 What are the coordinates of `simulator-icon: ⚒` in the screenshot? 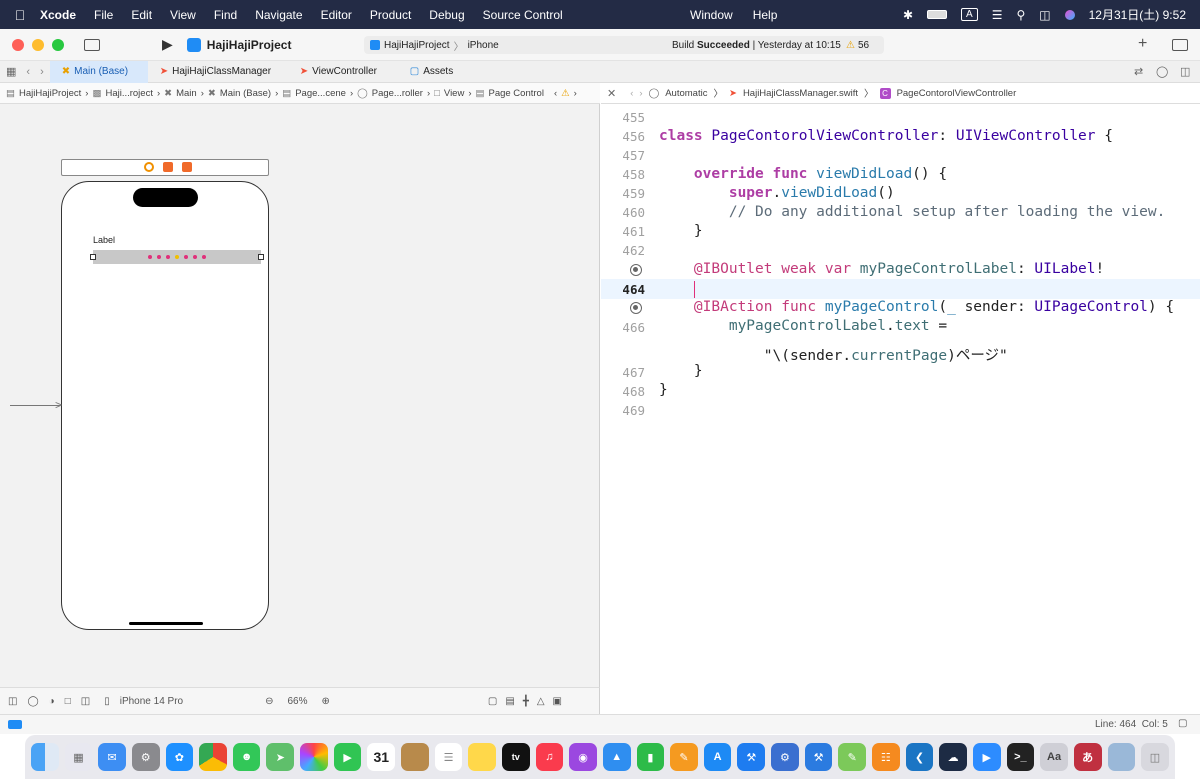 It's located at (818, 757).